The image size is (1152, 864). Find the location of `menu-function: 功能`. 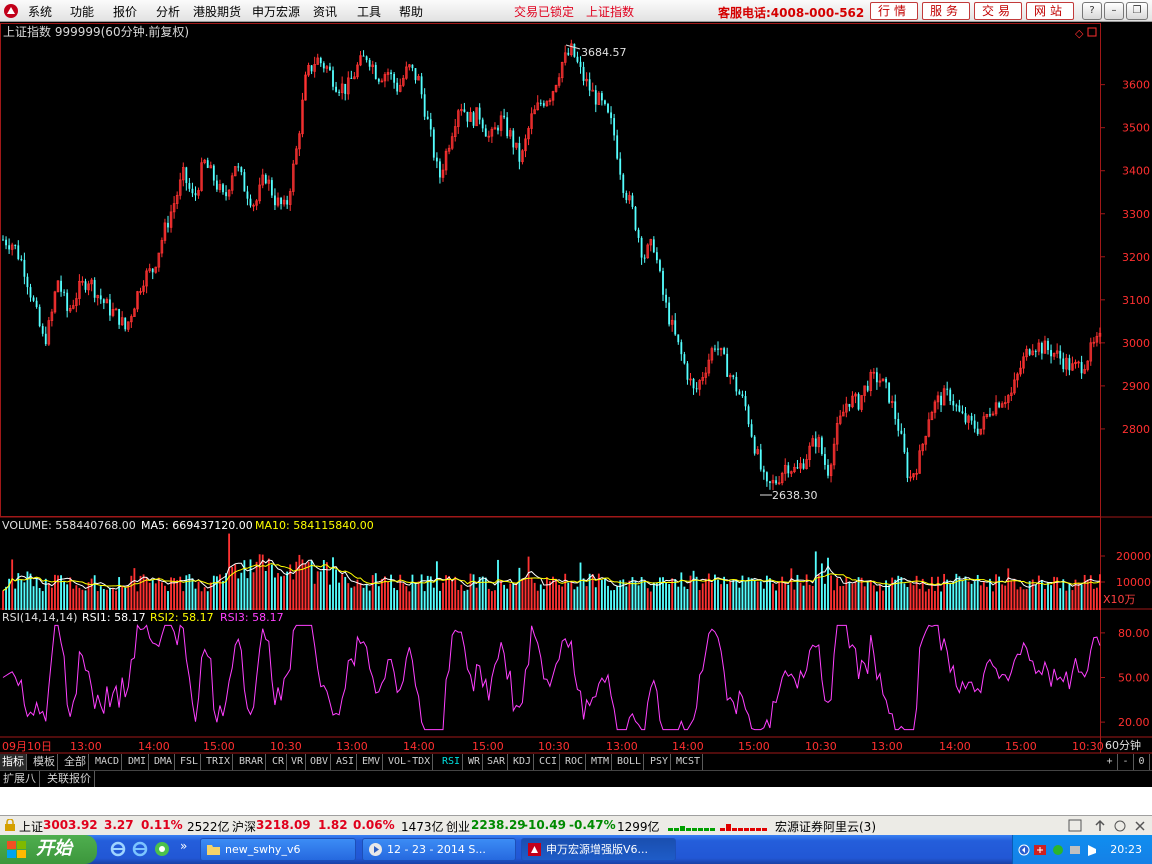

menu-function: 功能 is located at coordinates (82, 11).